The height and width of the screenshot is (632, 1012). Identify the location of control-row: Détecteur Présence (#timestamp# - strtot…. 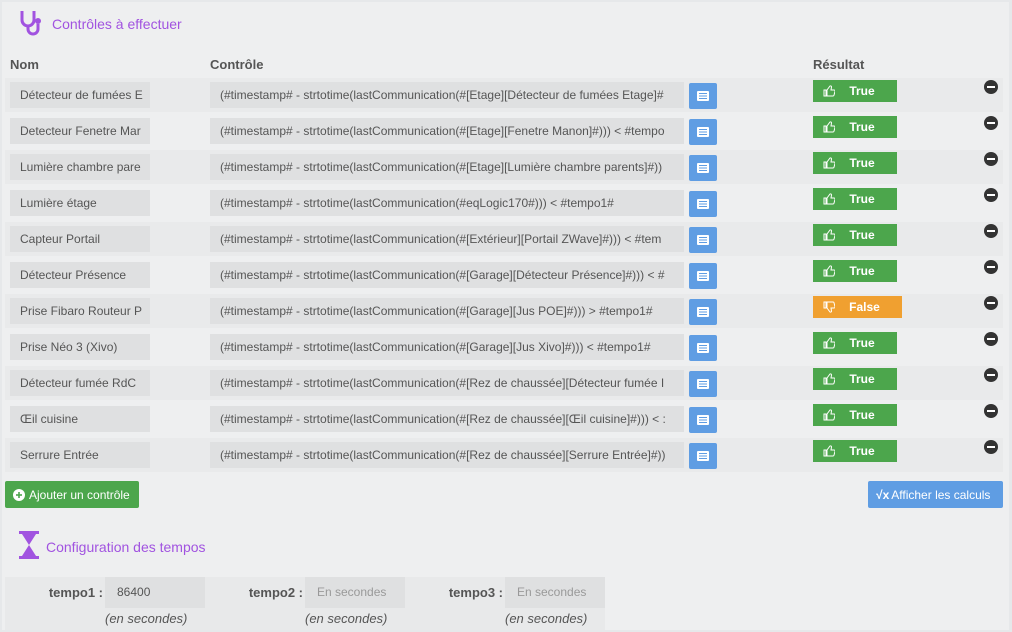
(504, 275).